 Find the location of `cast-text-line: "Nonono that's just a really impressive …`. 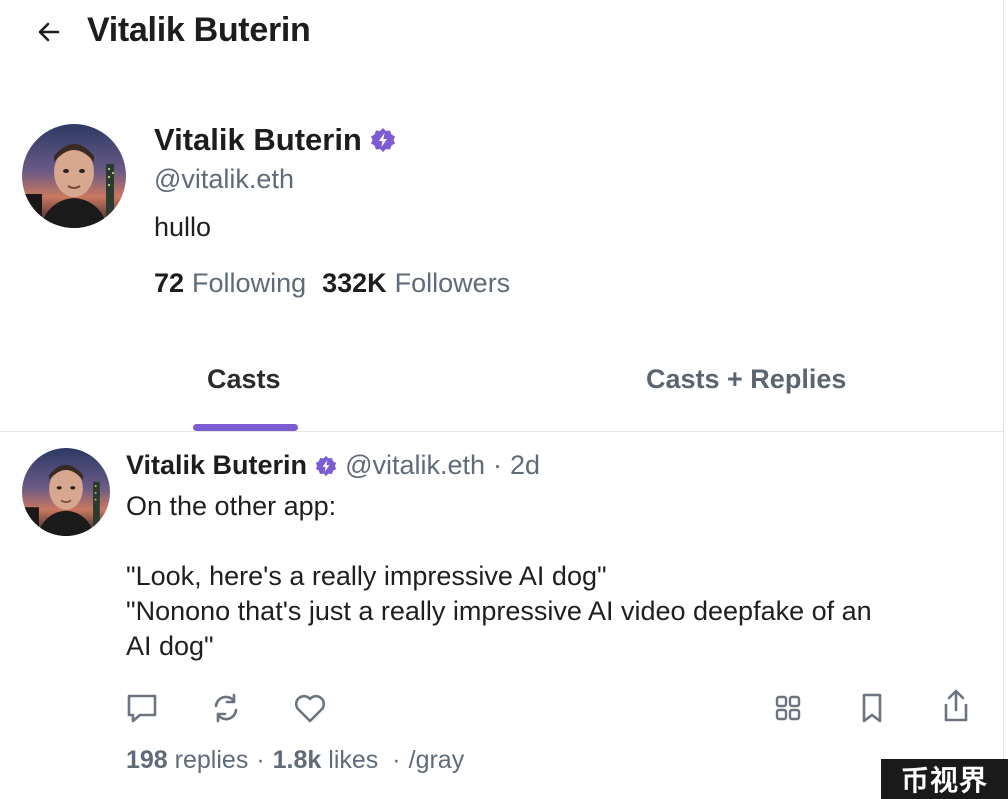

cast-text-line: "Nonono that's just a really impressive … is located at coordinates (499, 611).